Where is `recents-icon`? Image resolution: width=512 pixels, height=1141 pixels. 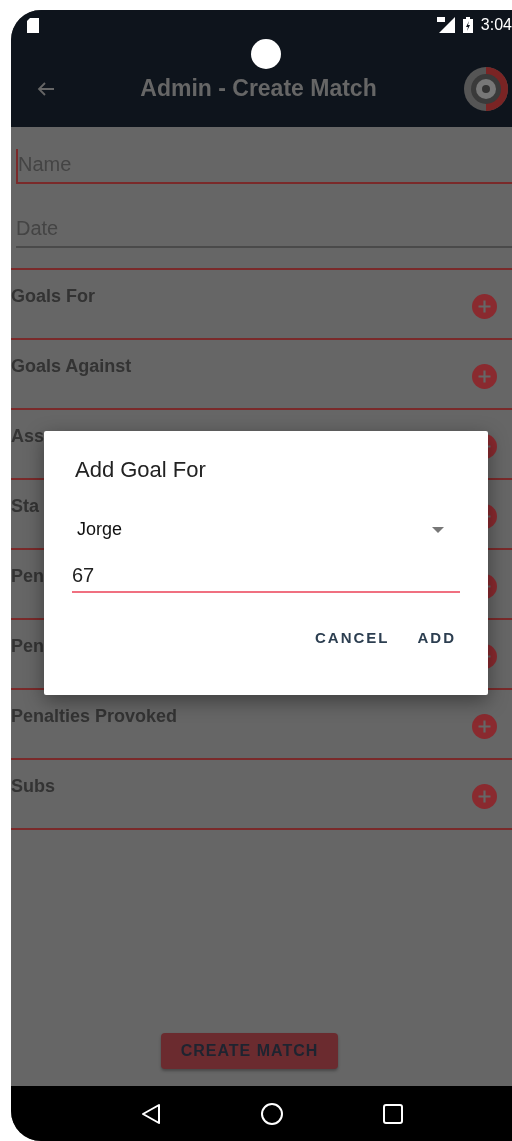
recents-icon is located at coordinates (392, 1113).